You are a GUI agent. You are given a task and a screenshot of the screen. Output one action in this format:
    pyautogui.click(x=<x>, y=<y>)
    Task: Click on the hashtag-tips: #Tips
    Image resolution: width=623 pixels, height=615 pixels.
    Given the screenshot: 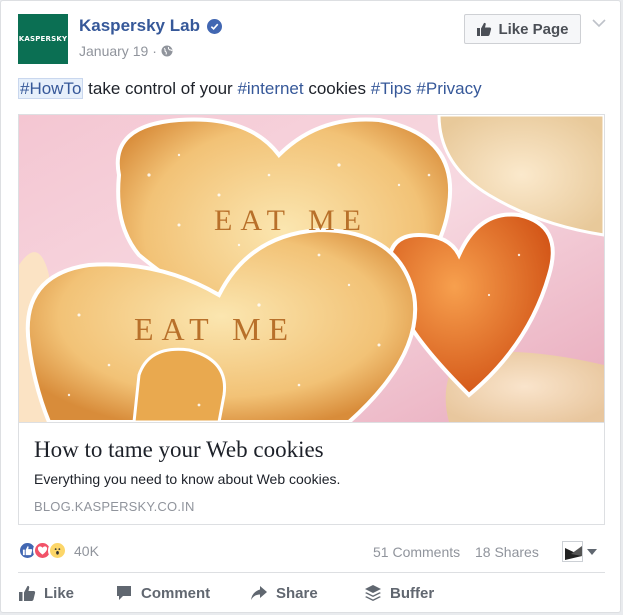 What is the action you would take?
    pyautogui.click(x=391, y=88)
    